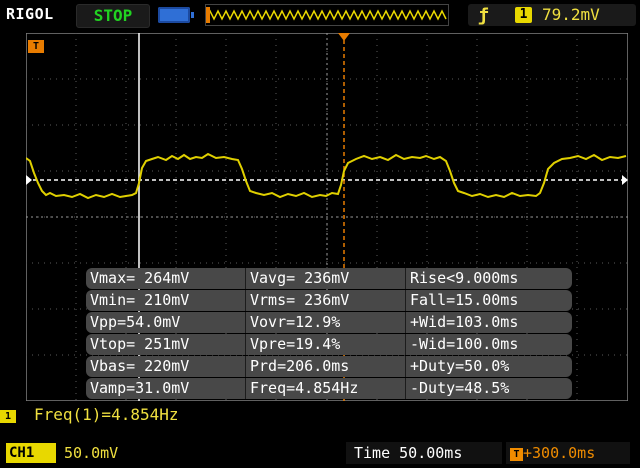  I want to click on measurement-row: Vmin= 210mV Vrms= 236mV Fall=15.00ms, so click(329, 300).